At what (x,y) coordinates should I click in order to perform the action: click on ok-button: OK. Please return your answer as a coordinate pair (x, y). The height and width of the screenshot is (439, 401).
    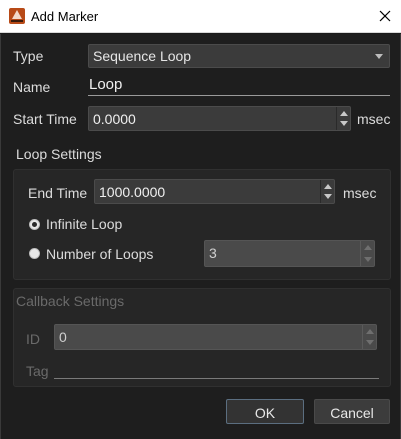
    Looking at the image, I should click on (265, 411).